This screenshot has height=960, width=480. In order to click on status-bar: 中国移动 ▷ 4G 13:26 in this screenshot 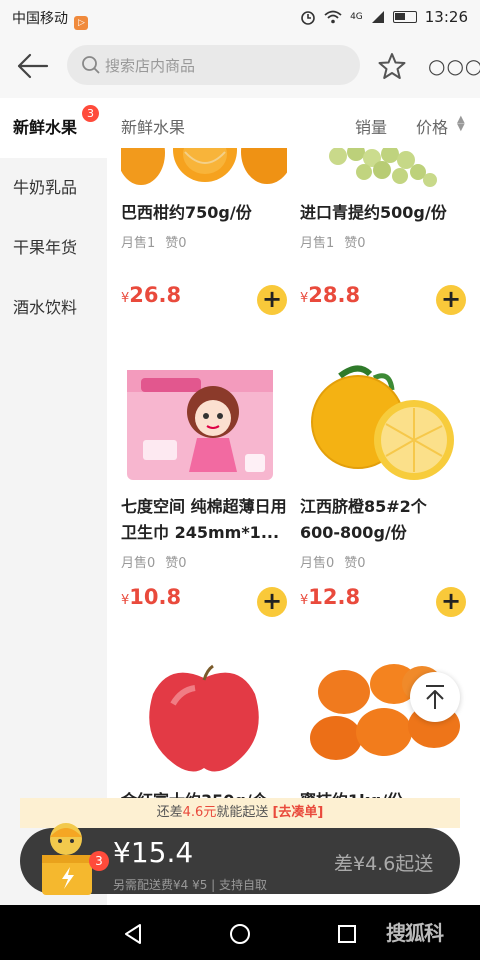, I will do `click(240, 17)`.